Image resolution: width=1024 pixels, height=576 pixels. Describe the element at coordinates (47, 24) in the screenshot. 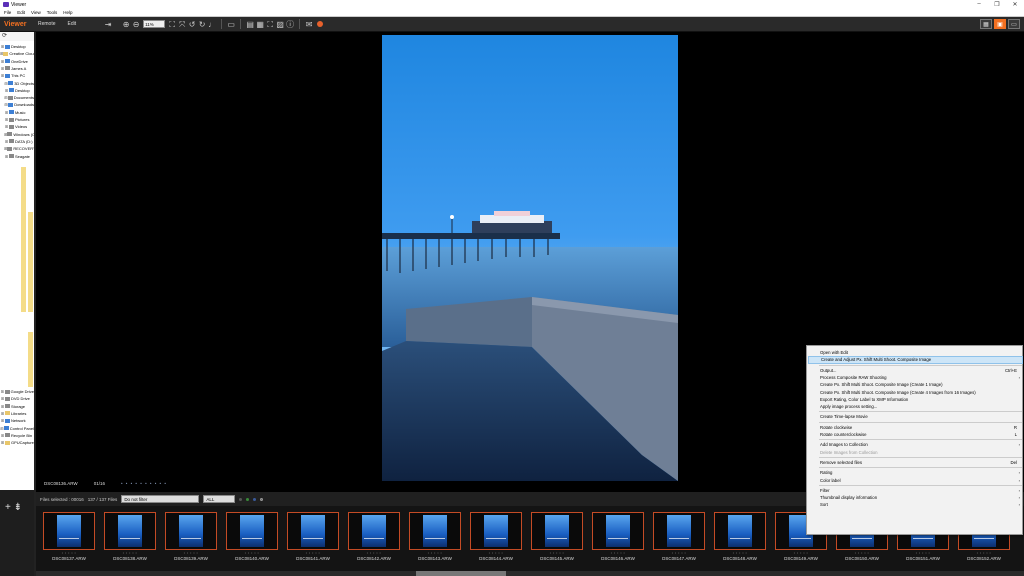

I see `tab-remote: Remote` at that location.